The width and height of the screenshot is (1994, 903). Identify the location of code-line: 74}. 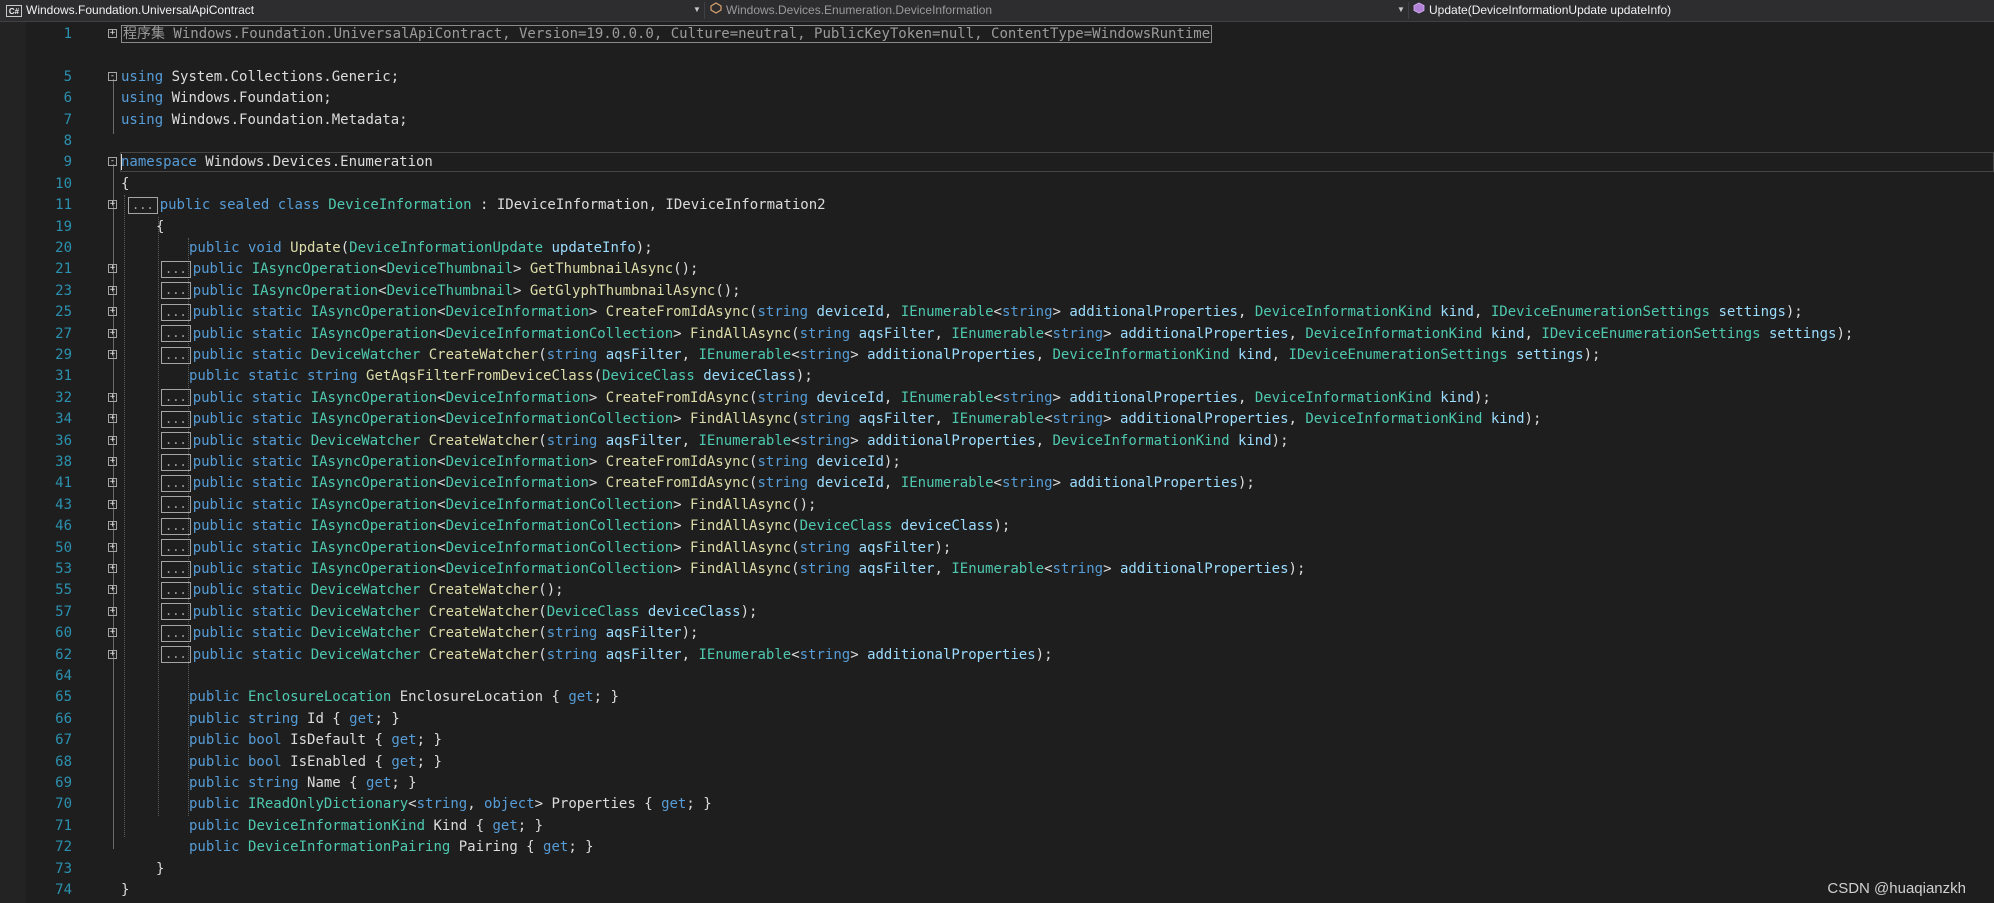
(997, 890).